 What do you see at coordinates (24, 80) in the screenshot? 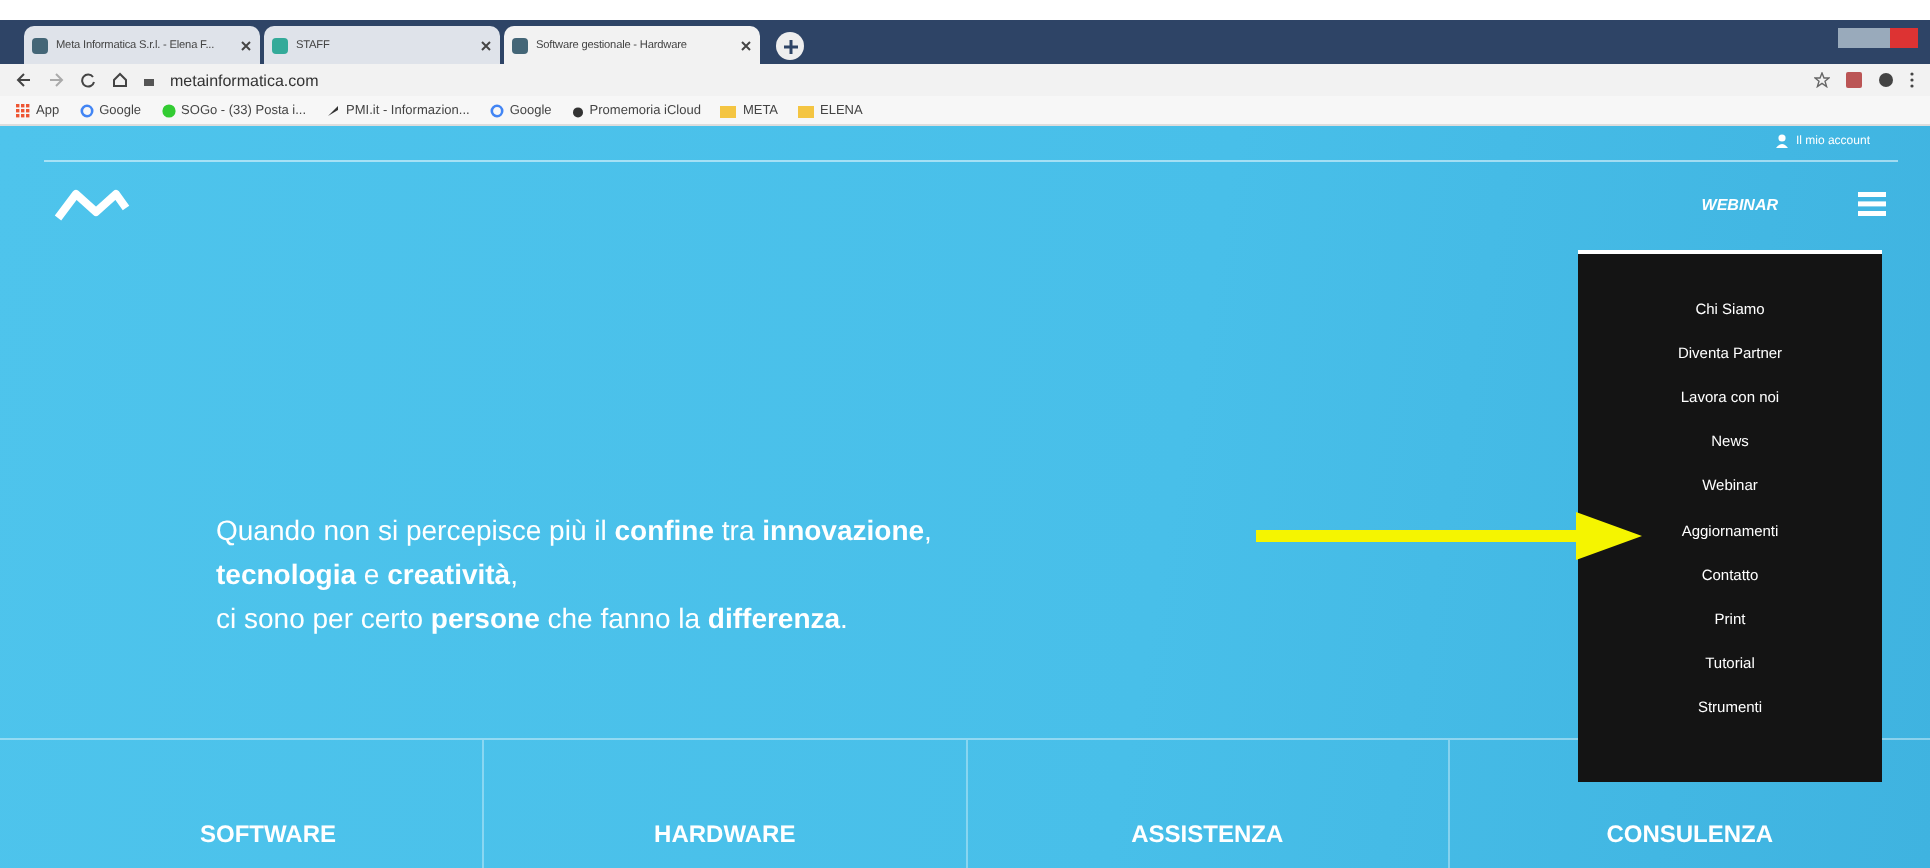
I see `back-arrow-icon` at bounding box center [24, 80].